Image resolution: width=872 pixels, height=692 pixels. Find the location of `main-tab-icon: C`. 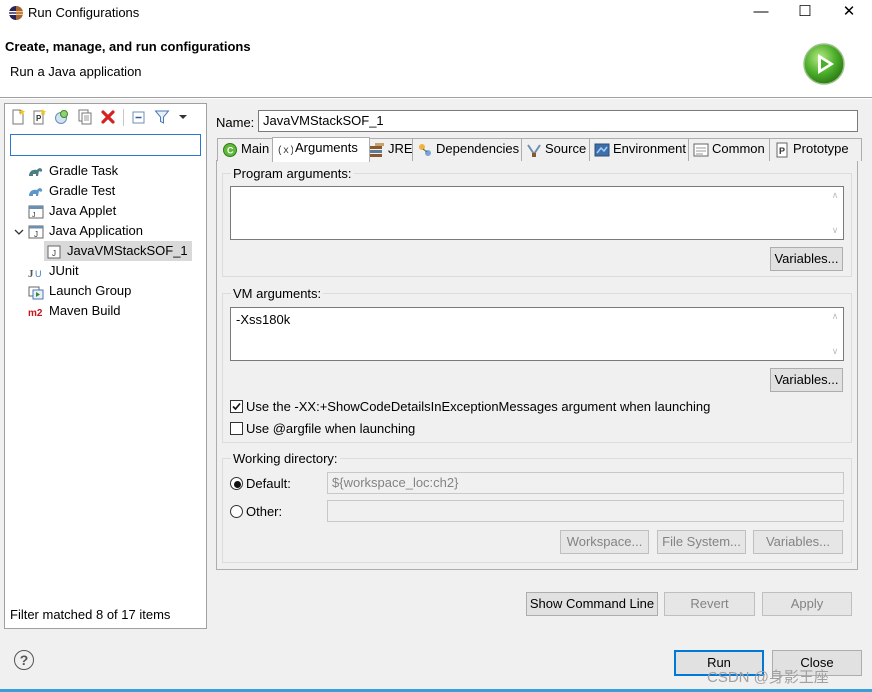

main-tab-icon: C is located at coordinates (230, 149).